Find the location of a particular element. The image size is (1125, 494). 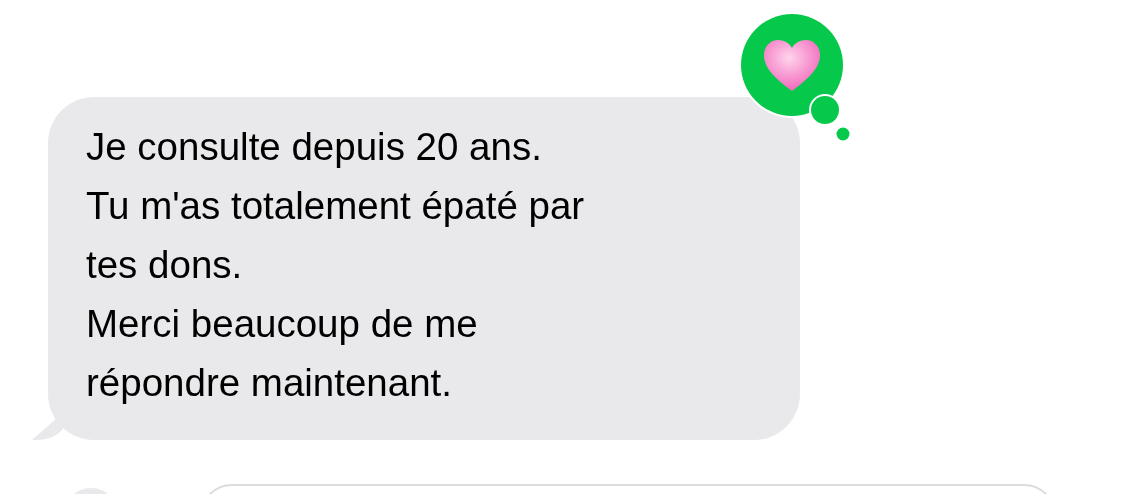

heart-icon is located at coordinates (792, 65).